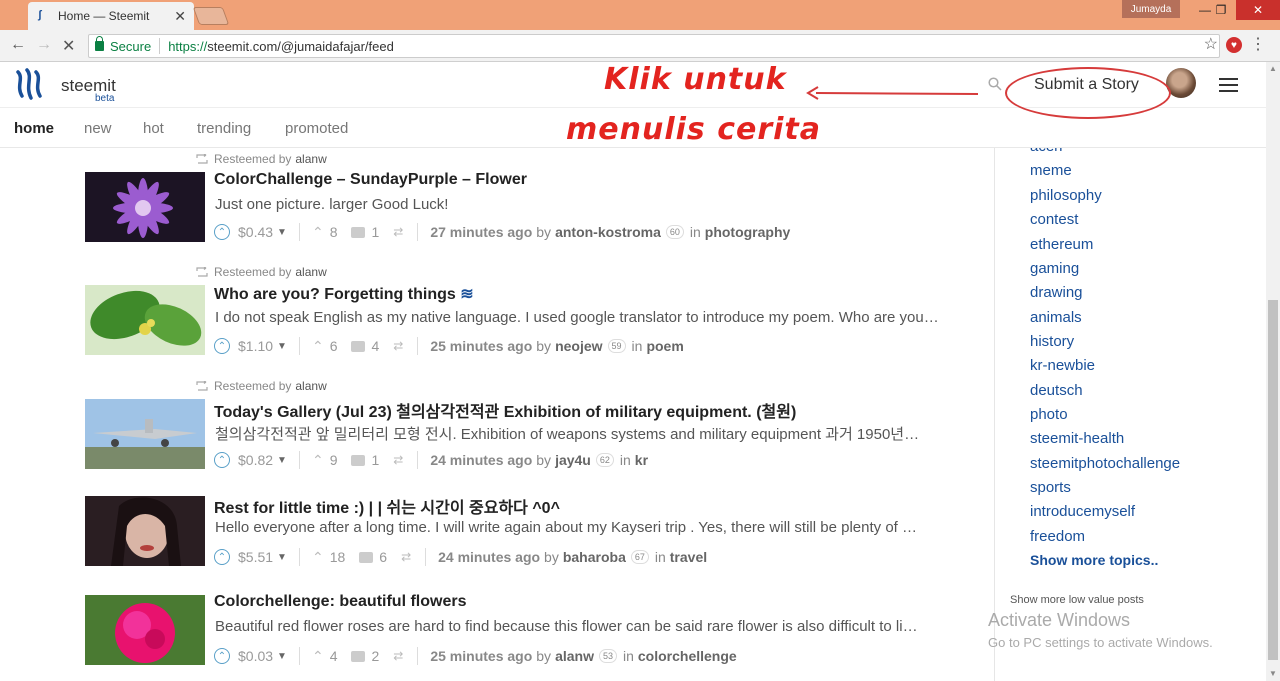 The image size is (1280, 681). Describe the element at coordinates (31, 84) in the screenshot. I see `steemit-logo-icon` at that location.